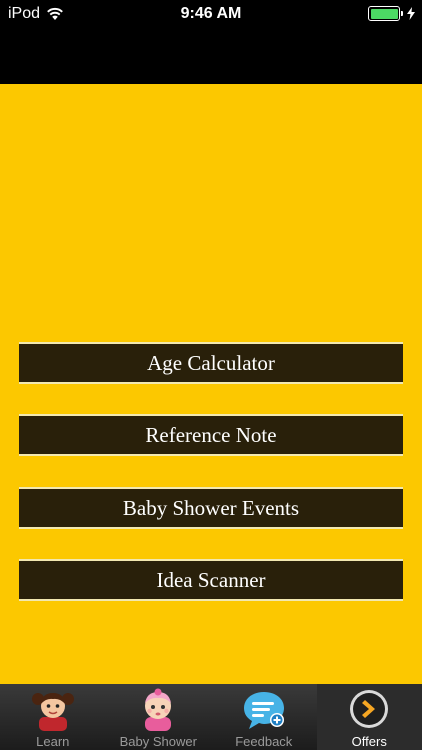 The width and height of the screenshot is (422, 750). I want to click on tab-baby-shower: Baby Shower, so click(159, 717).